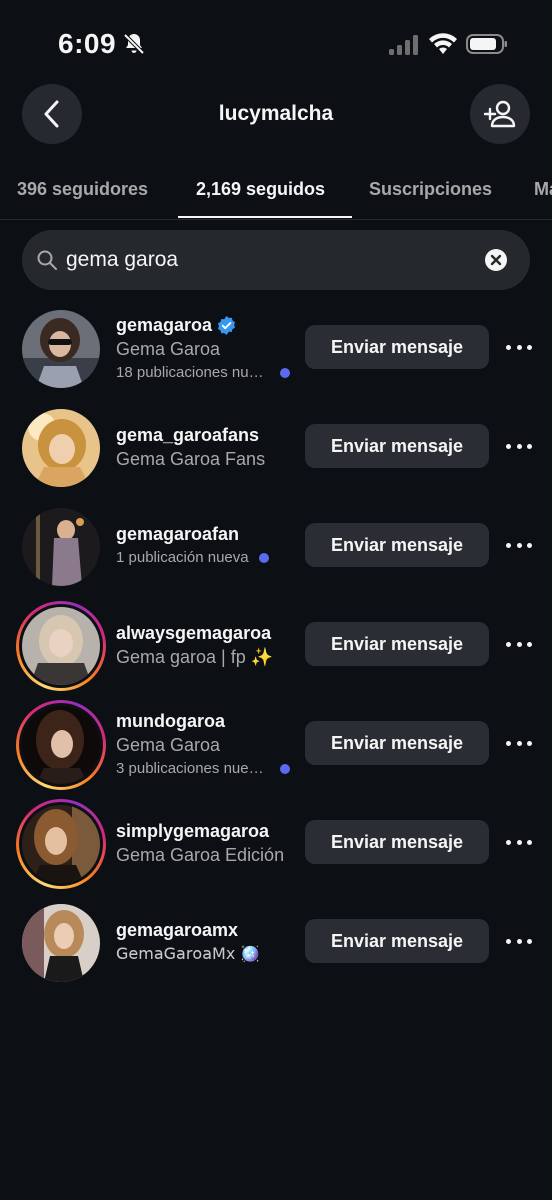 The width and height of the screenshot is (552, 1200). Describe the element at coordinates (206, 447) in the screenshot. I see `result-info: gema_garoafans Gema Garoa Fans` at that location.